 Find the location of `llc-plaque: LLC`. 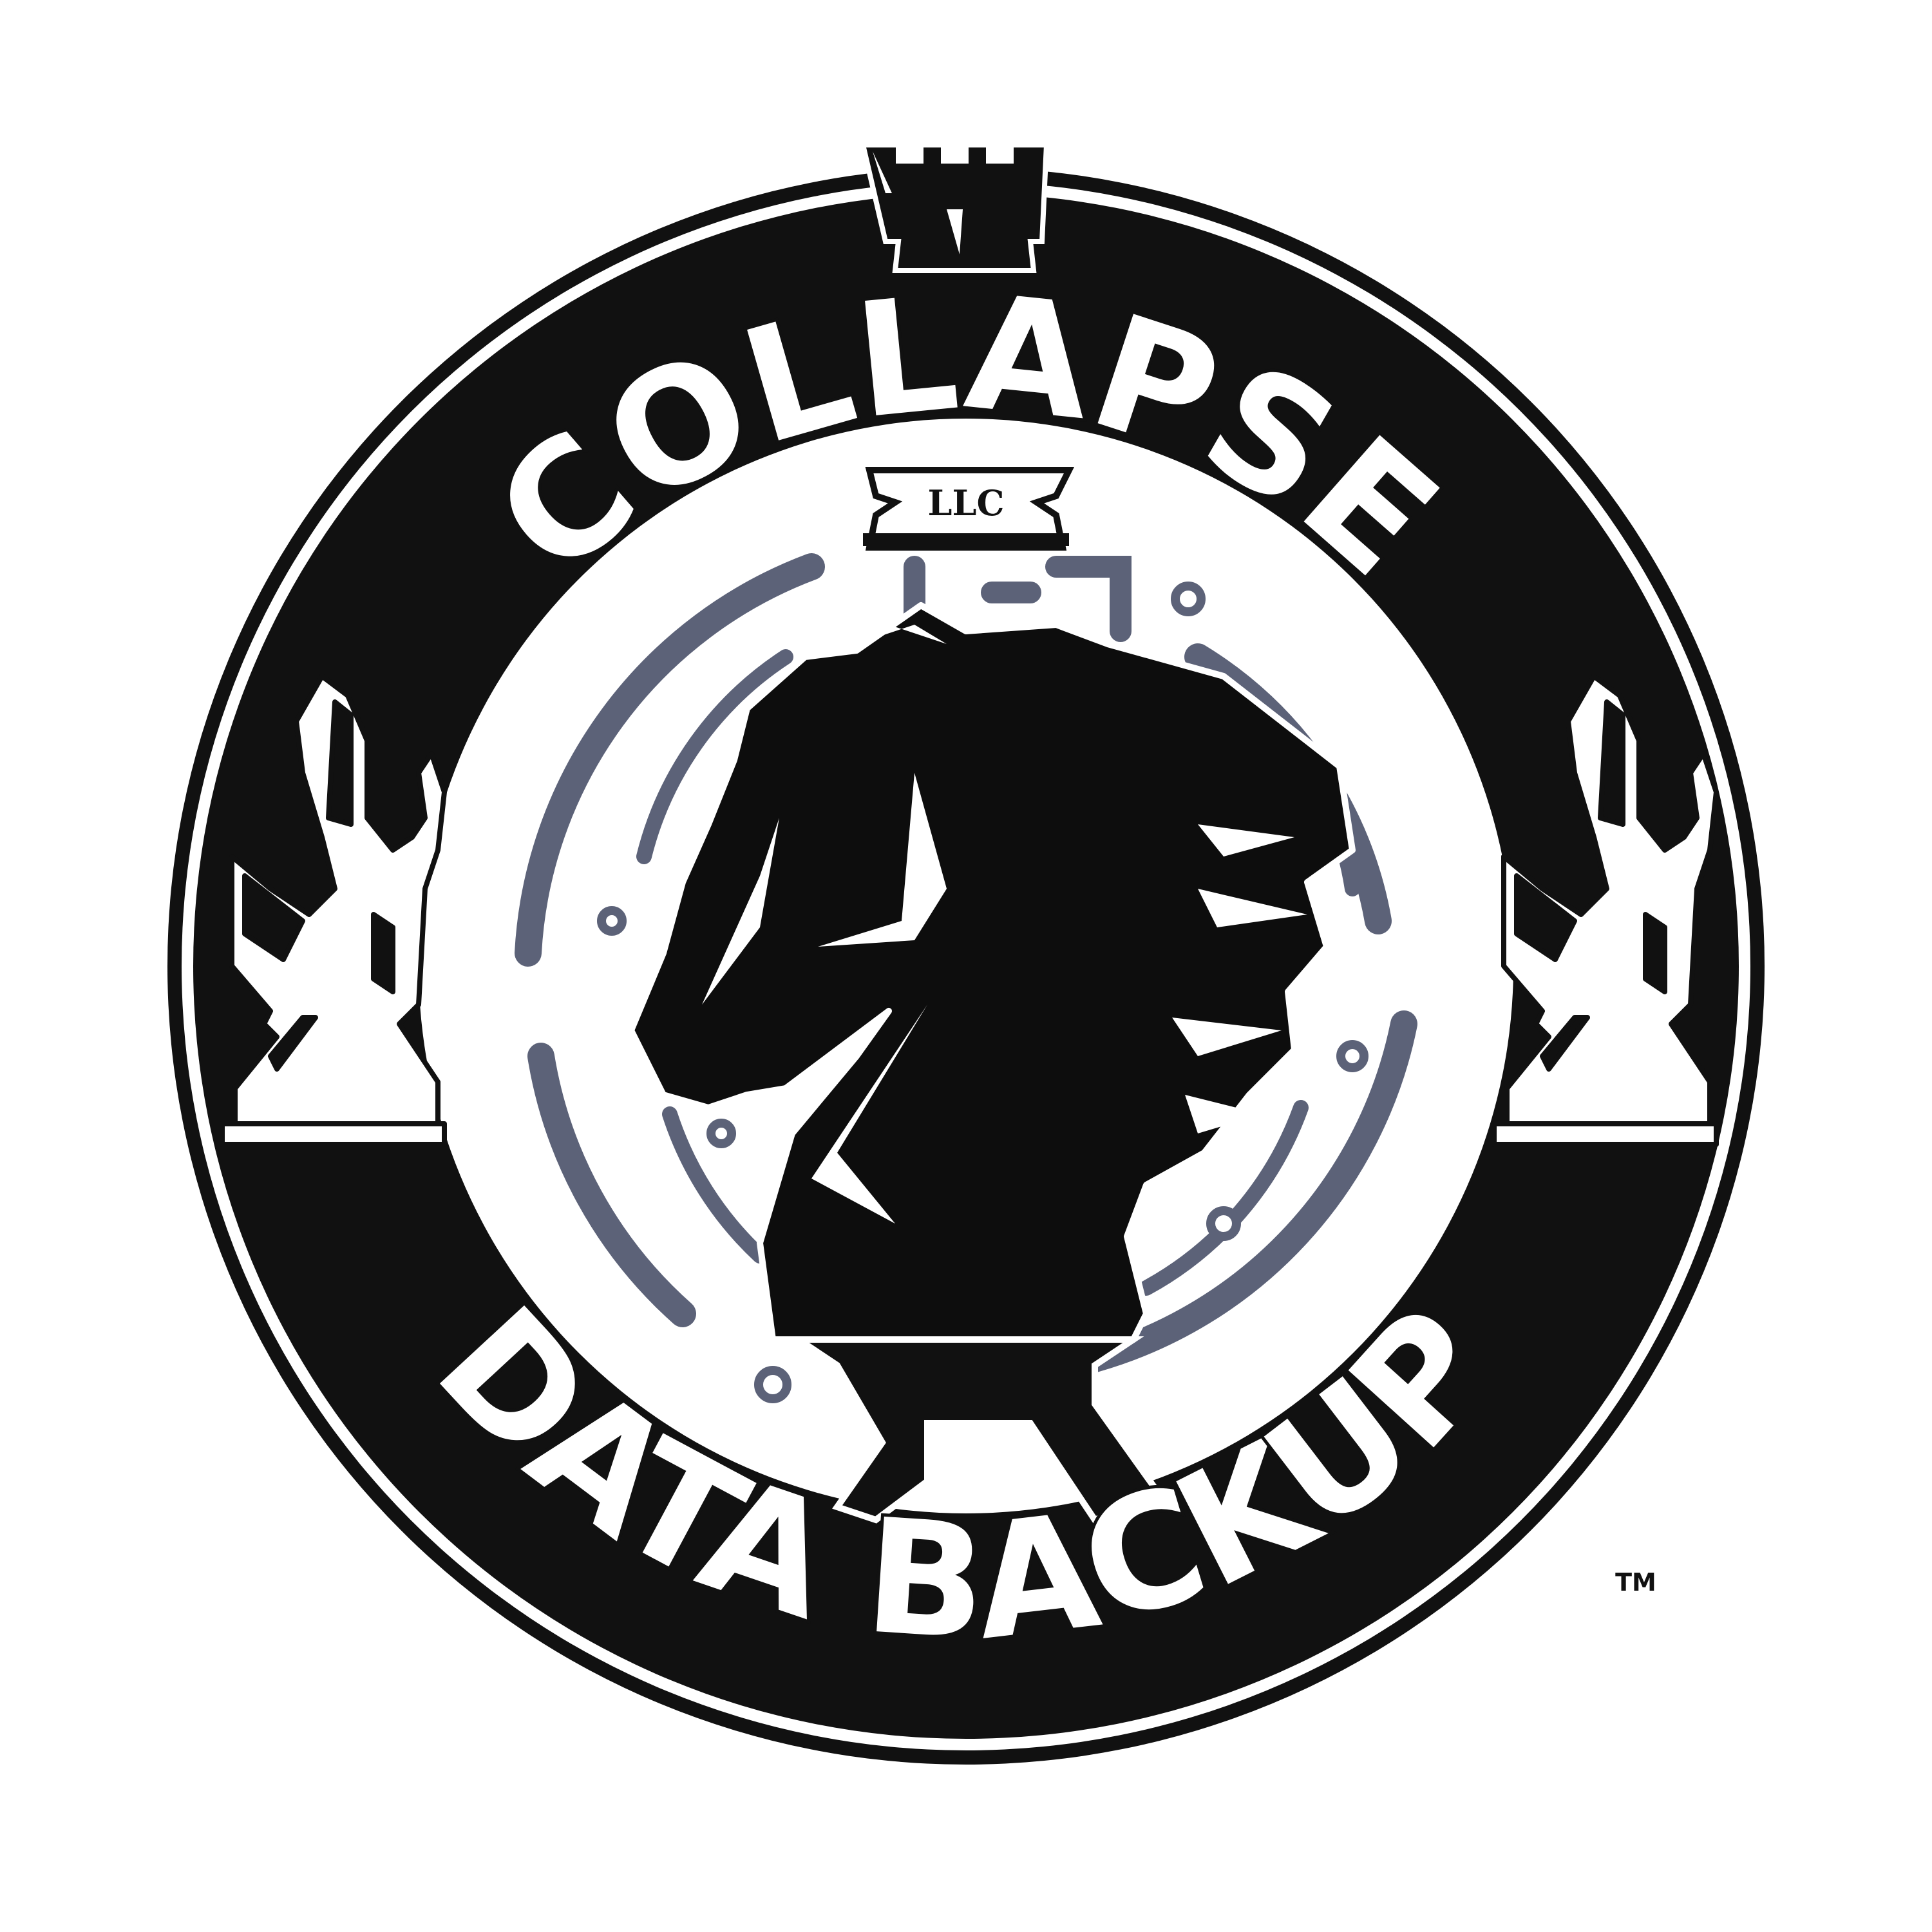

llc-plaque: LLC is located at coordinates (969, 509).